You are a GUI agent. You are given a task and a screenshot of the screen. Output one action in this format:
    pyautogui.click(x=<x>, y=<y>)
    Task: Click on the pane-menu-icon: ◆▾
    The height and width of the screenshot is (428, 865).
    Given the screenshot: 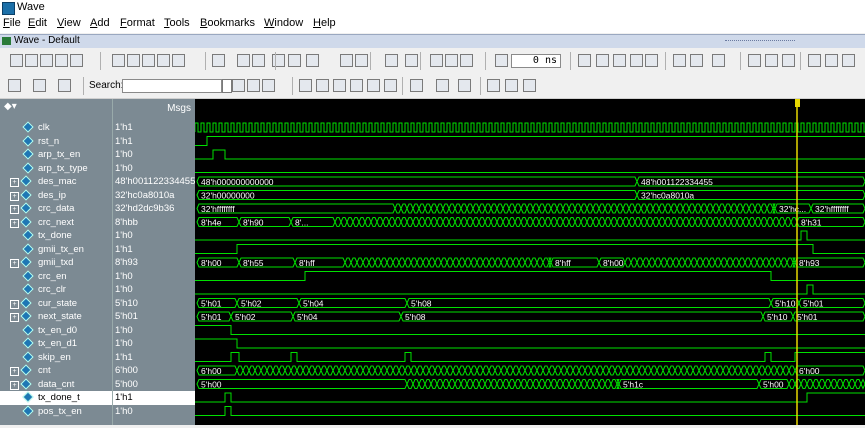 What is the action you would take?
    pyautogui.click(x=10, y=109)
    